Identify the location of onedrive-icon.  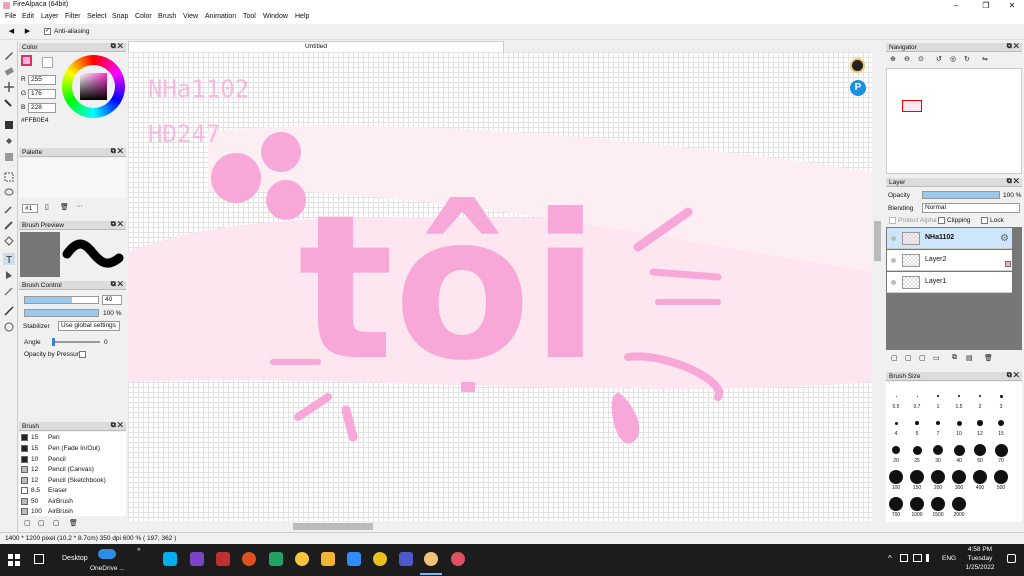
(107, 554).